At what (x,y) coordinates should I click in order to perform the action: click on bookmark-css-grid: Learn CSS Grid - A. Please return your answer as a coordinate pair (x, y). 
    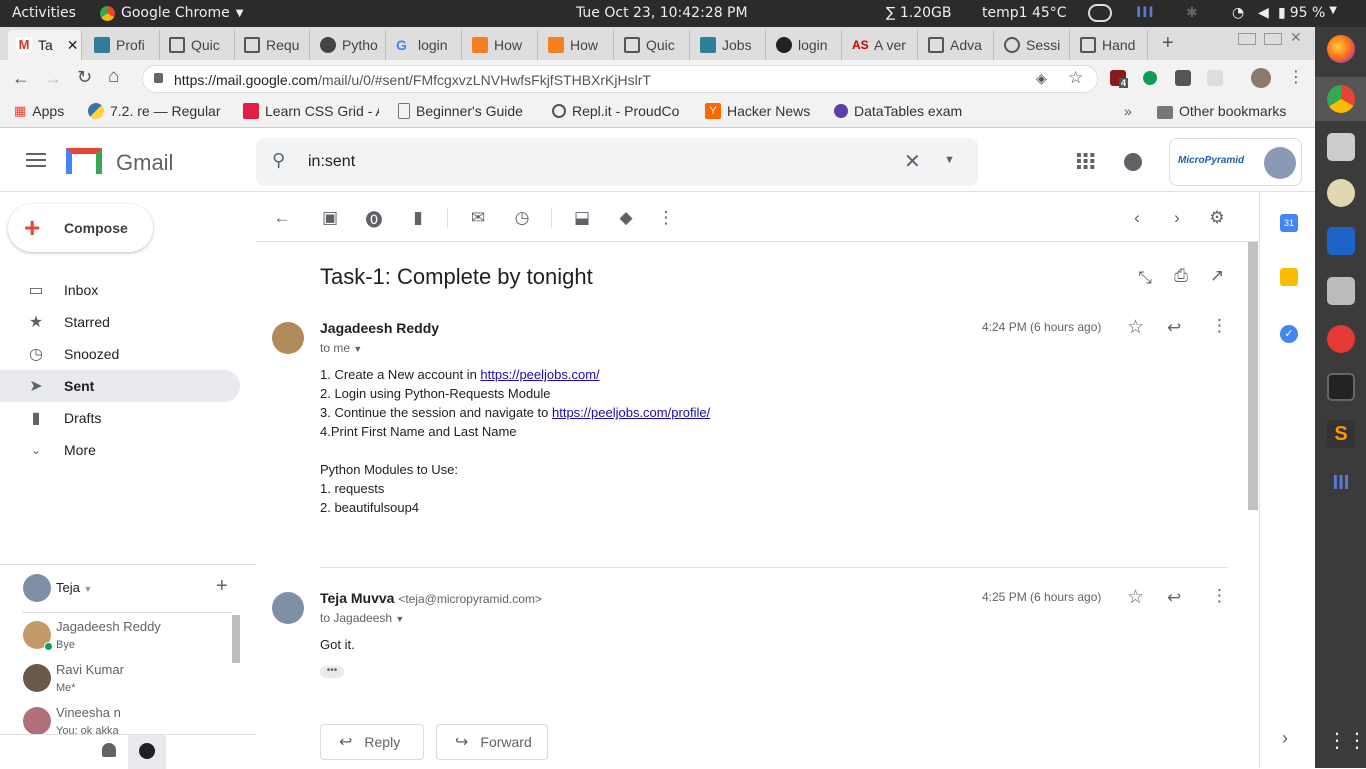
    Looking at the image, I should click on (311, 111).